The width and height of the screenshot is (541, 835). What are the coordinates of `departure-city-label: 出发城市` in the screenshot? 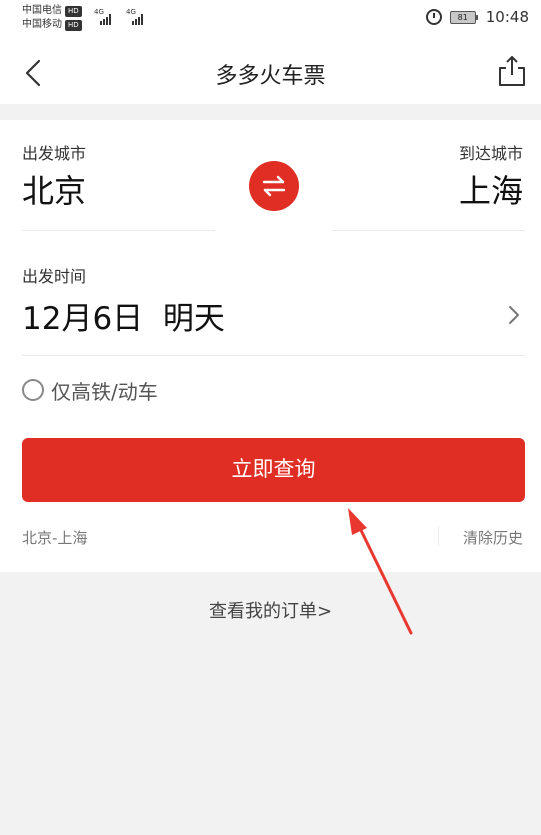 It's located at (54, 153).